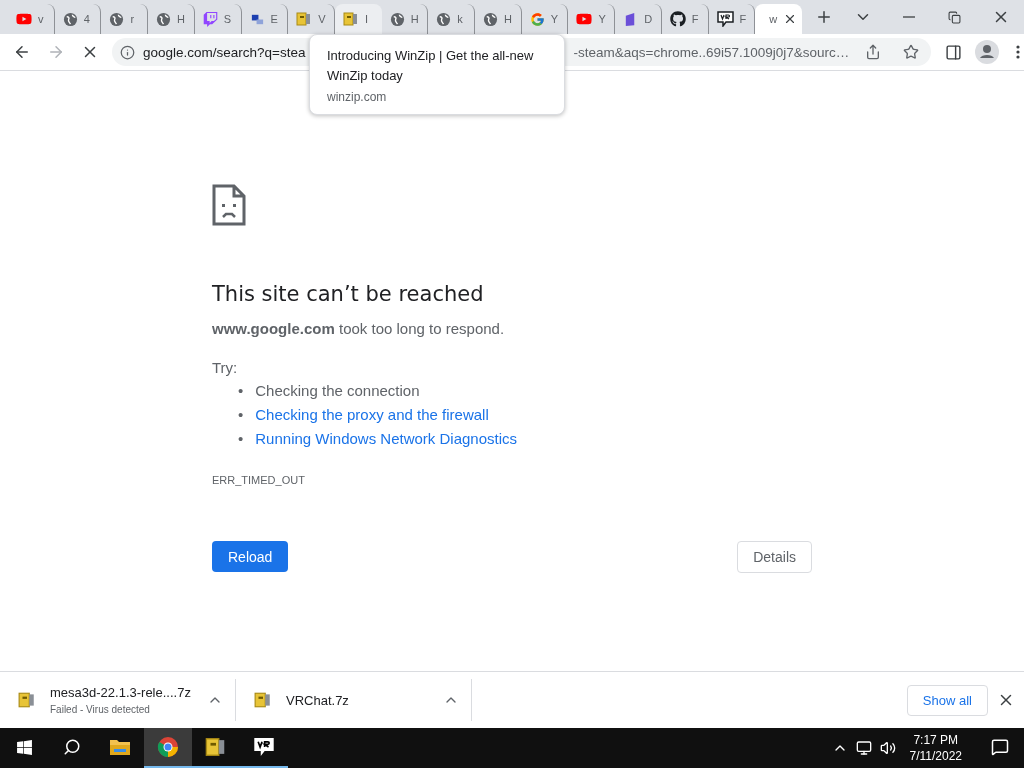  Describe the element at coordinates (337, 391) in the screenshot. I see `suggestion-text: Checking the connection` at that location.